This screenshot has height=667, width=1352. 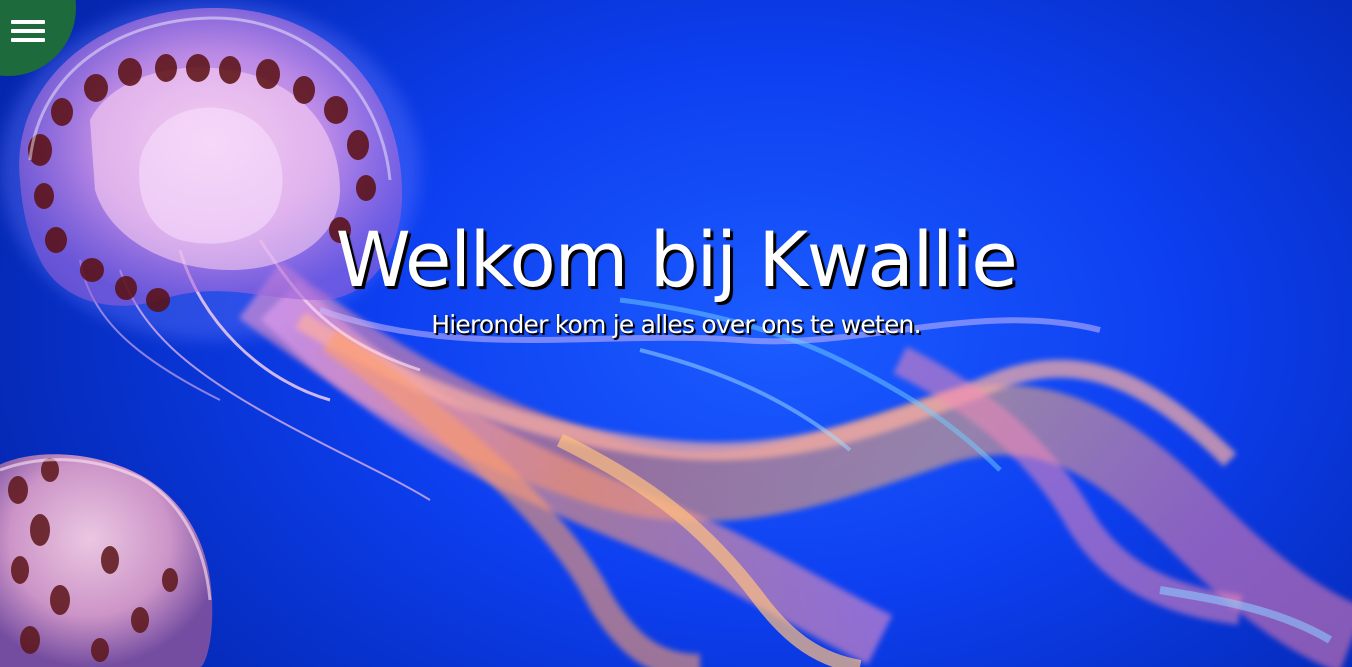 What do you see at coordinates (676, 259) in the screenshot?
I see `hero-title: Welkom bij Kwallie` at bounding box center [676, 259].